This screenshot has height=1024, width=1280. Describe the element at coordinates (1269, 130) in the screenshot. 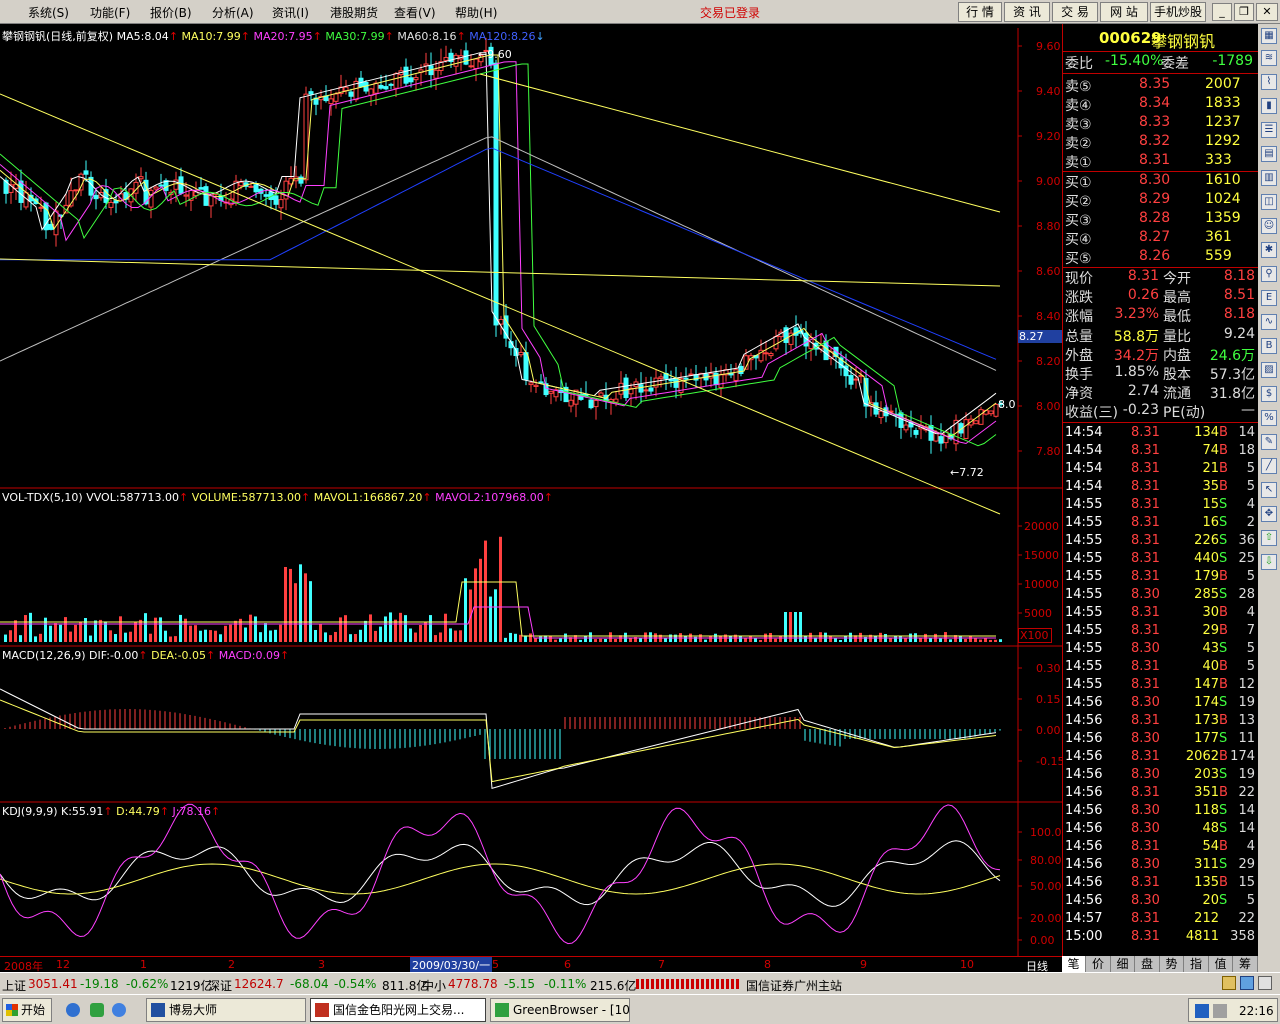

I see `list-icon: ☰` at that location.